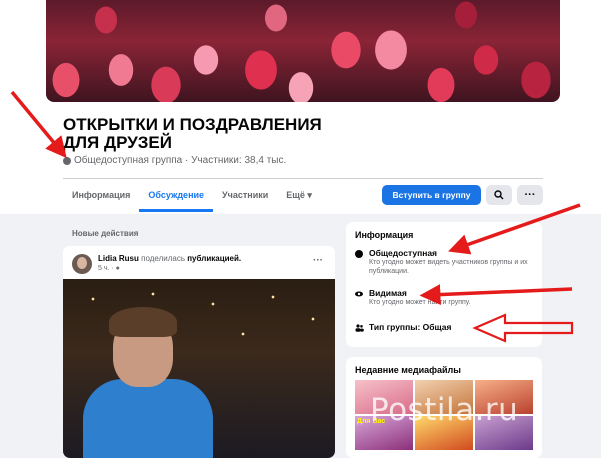  I want to click on recent-media-title: Недавние медиафайлы, so click(408, 370).